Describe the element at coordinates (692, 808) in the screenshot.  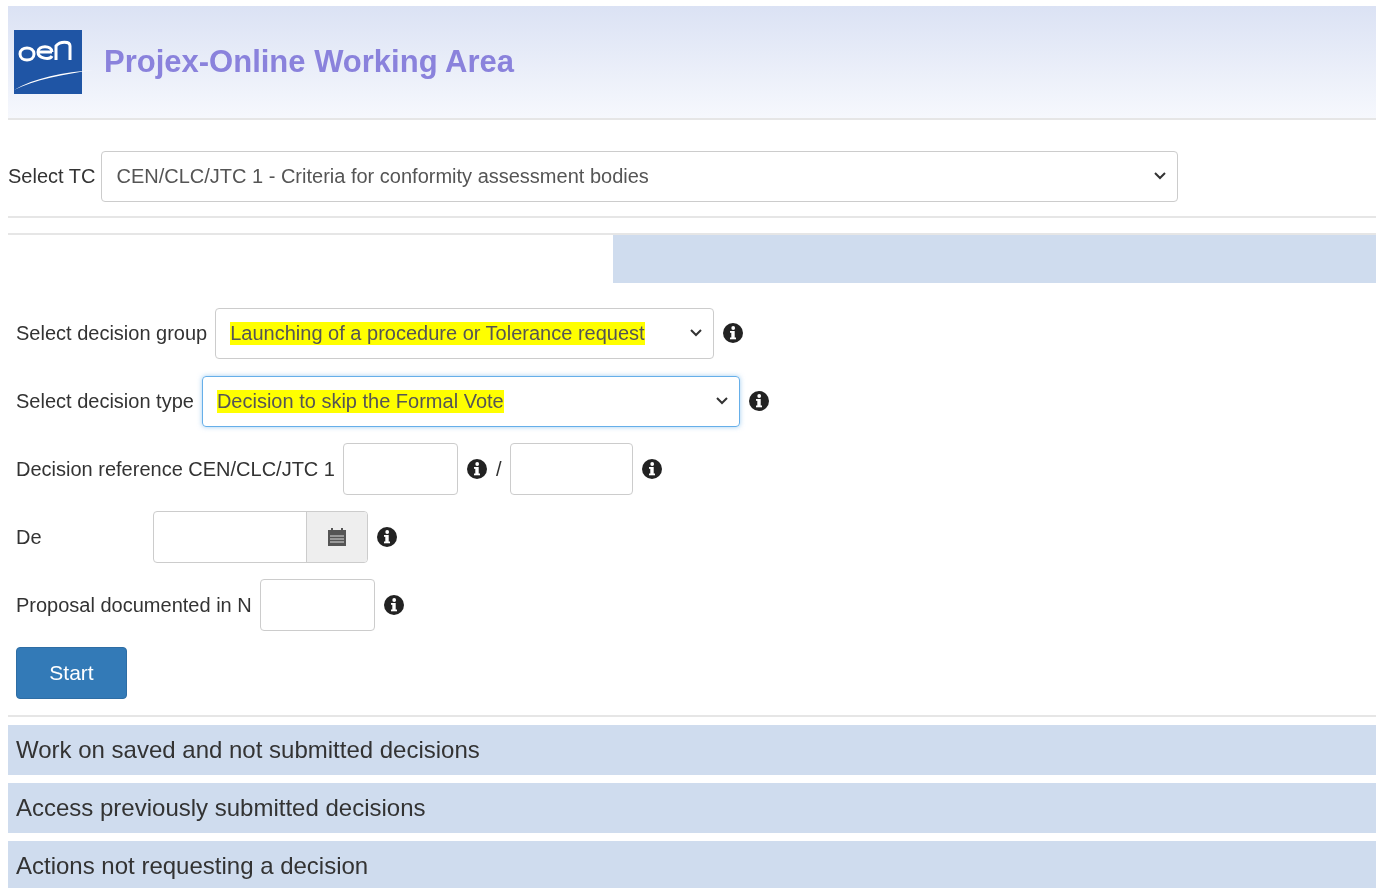
I see `accordion-section: Access previously submitted decisions` at that location.